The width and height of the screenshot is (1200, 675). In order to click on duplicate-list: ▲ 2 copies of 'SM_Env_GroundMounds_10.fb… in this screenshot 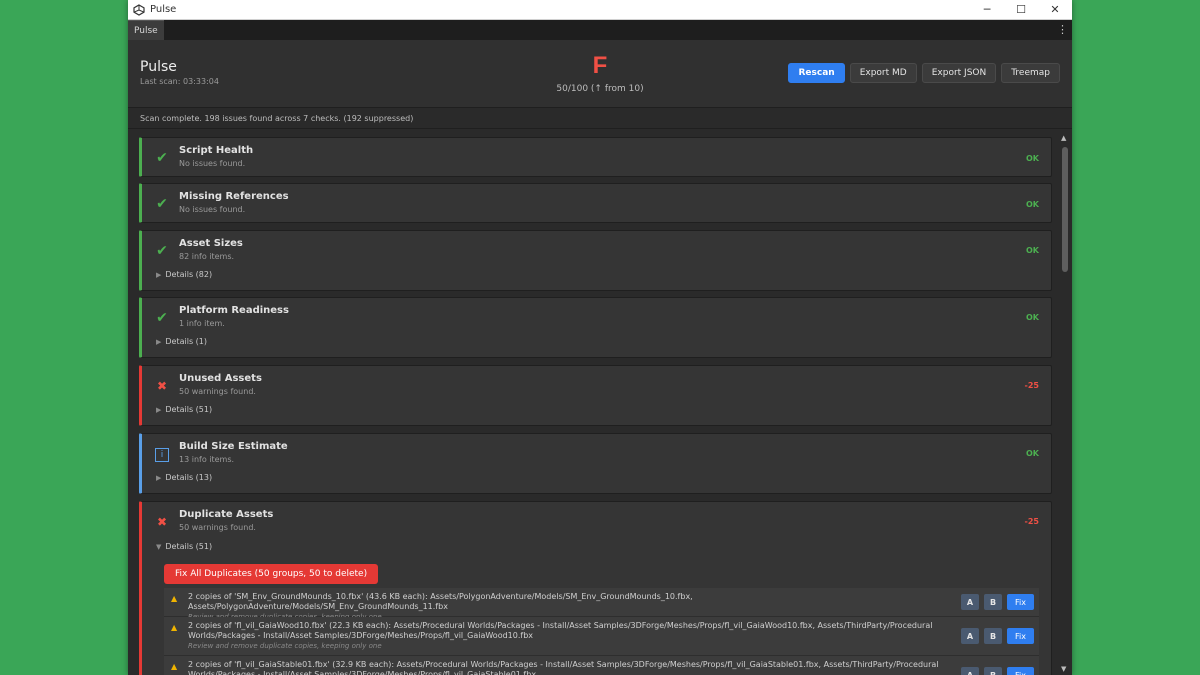, I will do `click(601, 631)`.